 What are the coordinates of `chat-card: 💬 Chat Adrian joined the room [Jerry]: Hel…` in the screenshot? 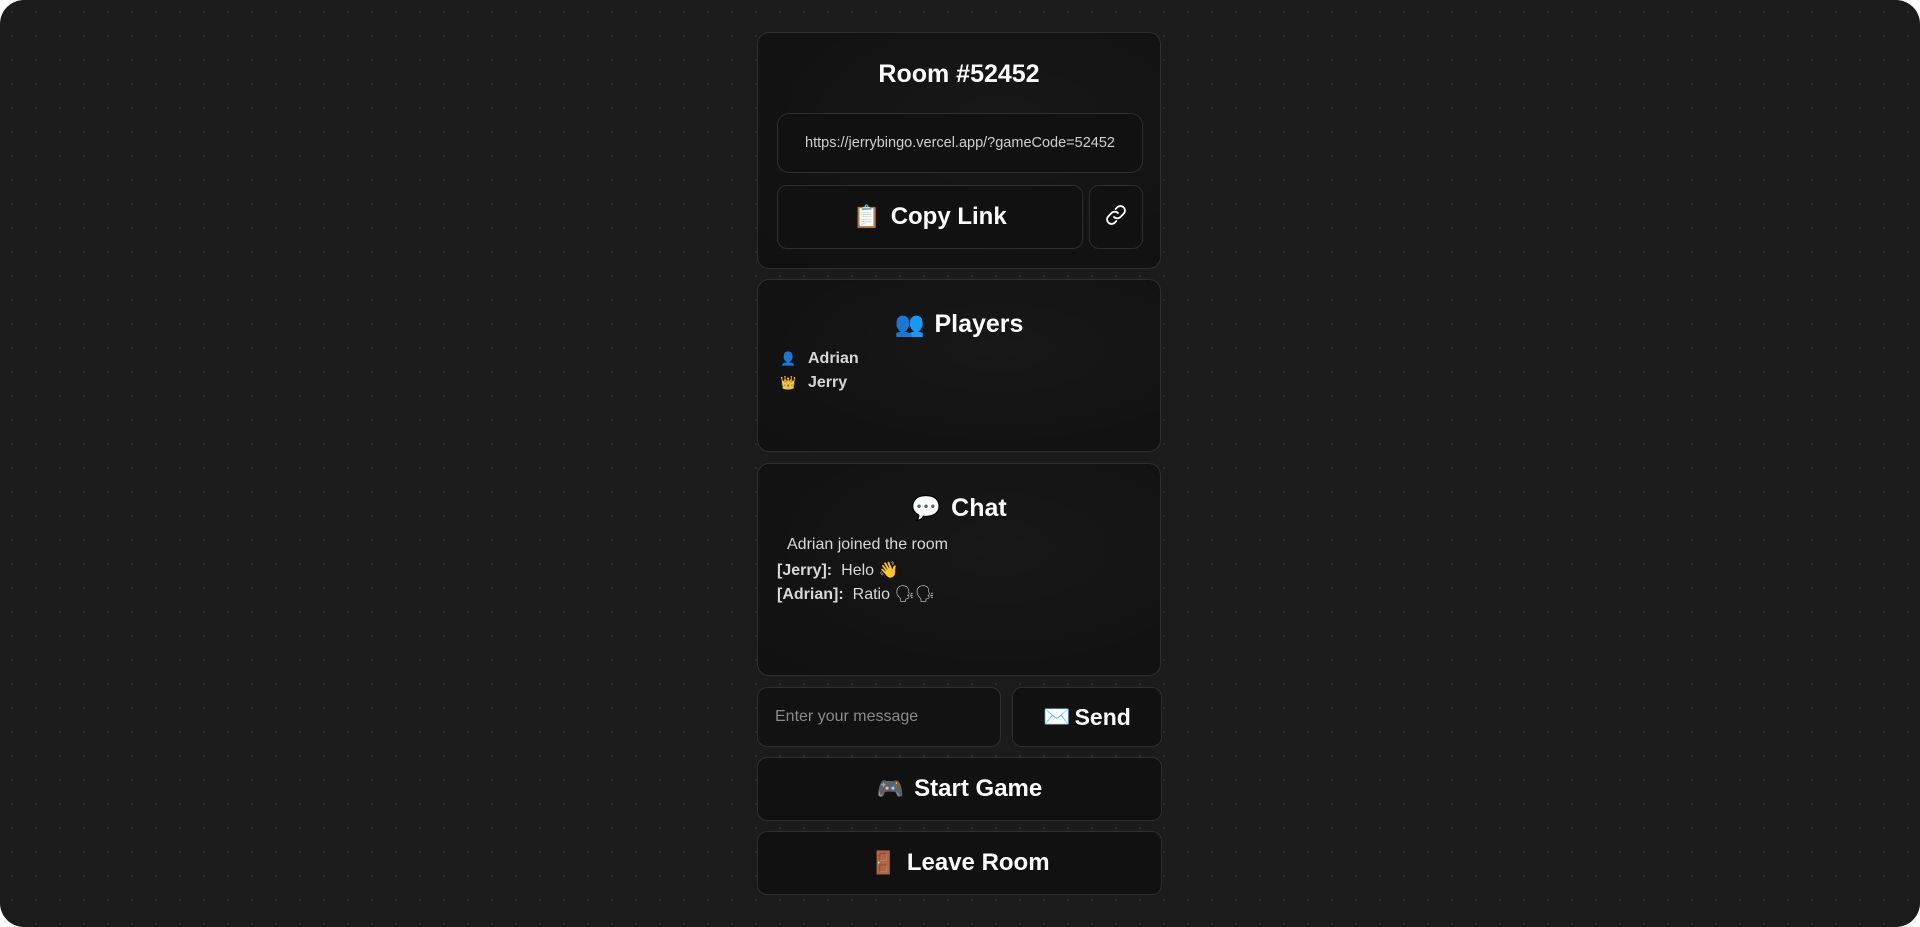 It's located at (959, 569).